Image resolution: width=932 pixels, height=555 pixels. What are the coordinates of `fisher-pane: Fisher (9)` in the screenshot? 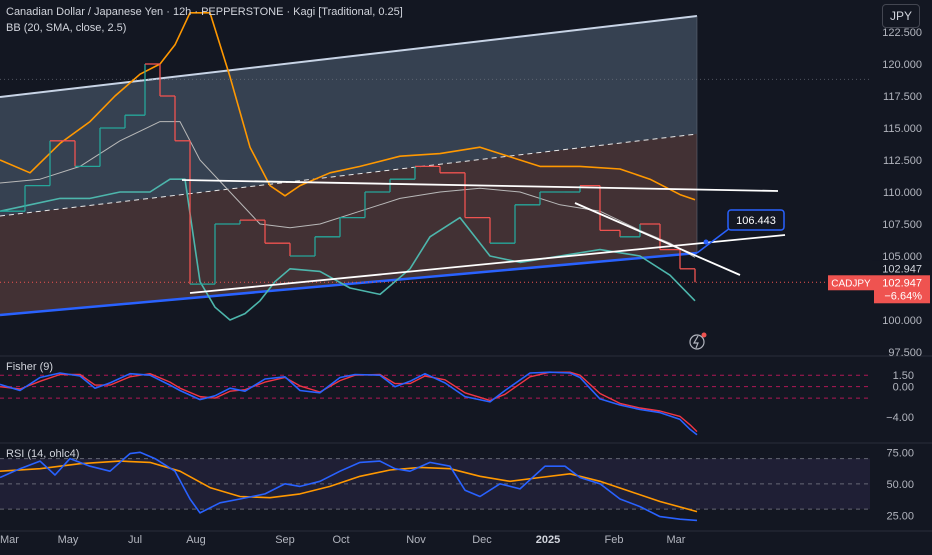 It's located at (435, 398).